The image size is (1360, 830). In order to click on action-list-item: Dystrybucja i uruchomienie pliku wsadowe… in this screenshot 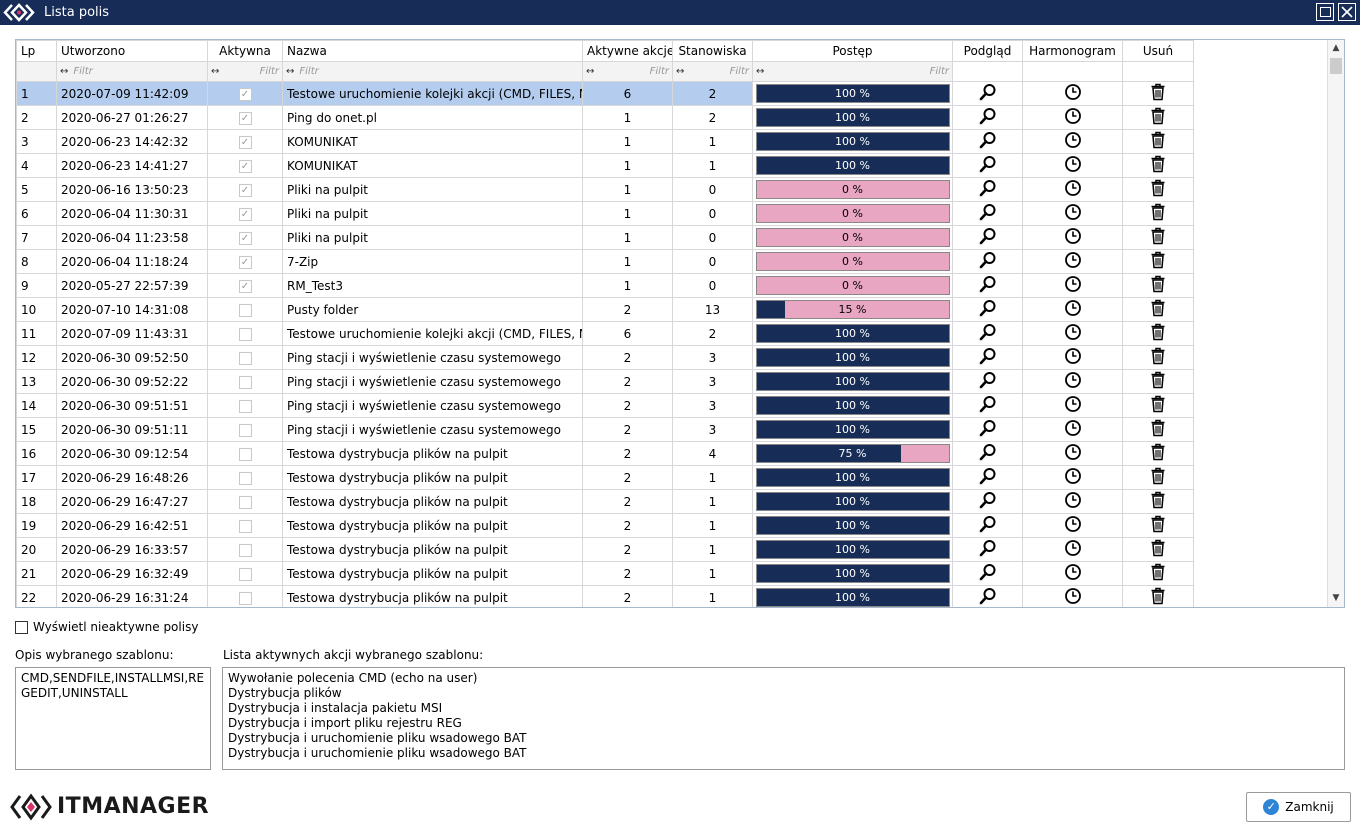, I will do `click(783, 738)`.